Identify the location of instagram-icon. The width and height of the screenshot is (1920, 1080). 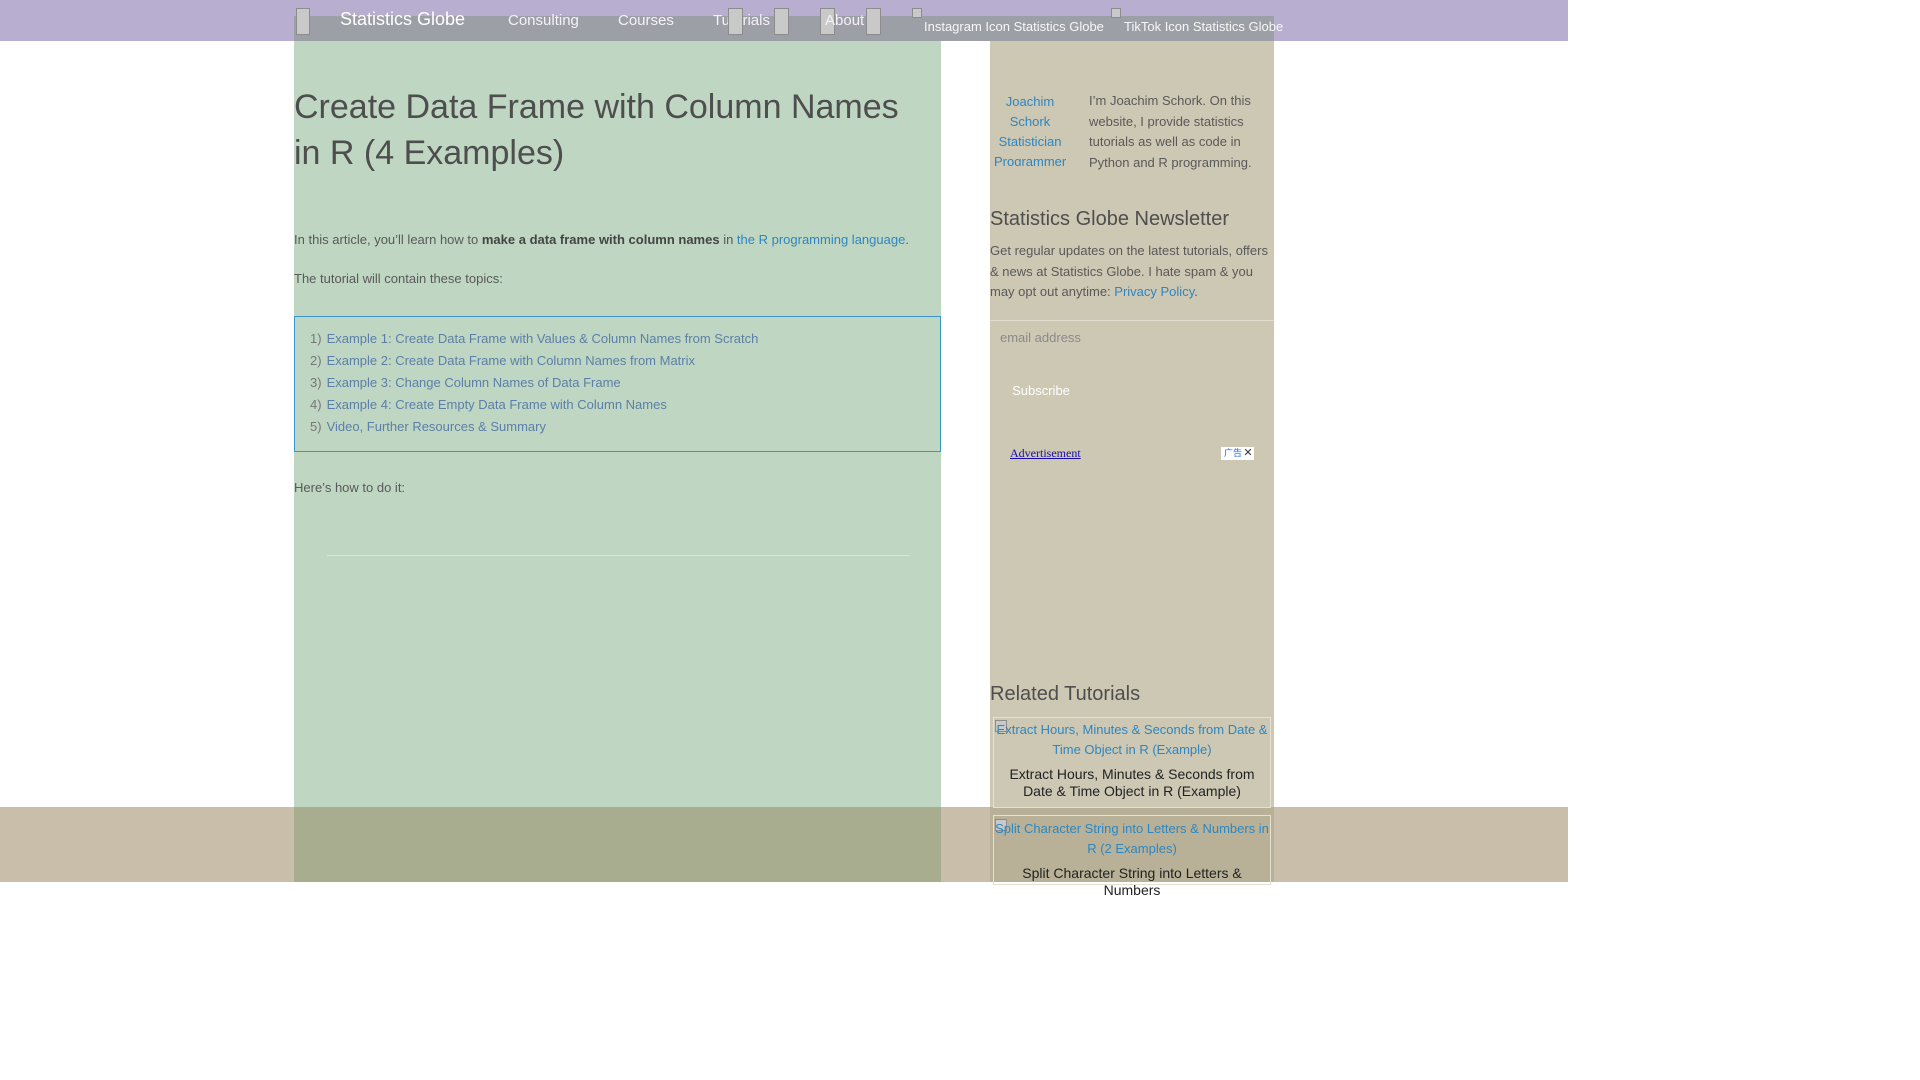
(917, 13).